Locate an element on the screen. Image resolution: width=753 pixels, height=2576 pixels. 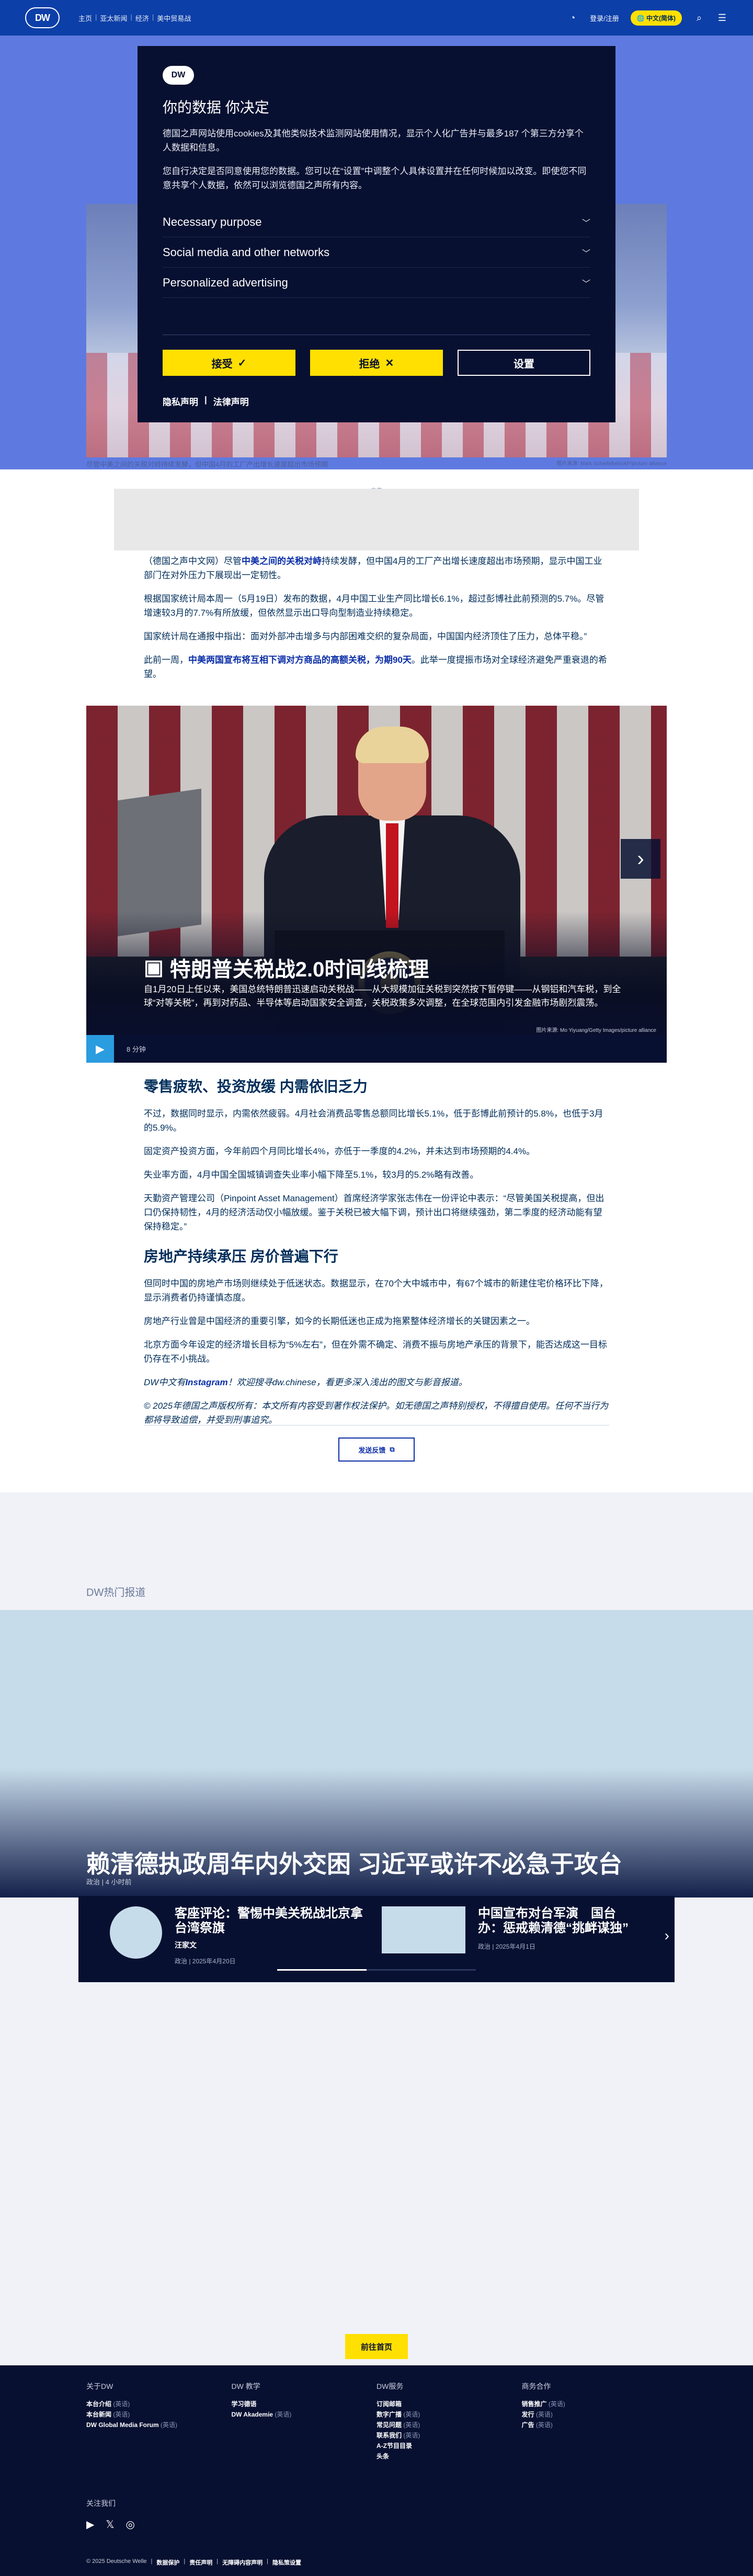
legal-link: 法律声明 is located at coordinates (231, 401).